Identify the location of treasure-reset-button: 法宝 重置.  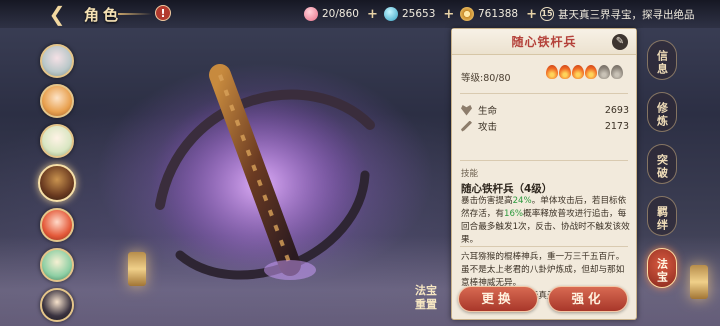
(426, 298).